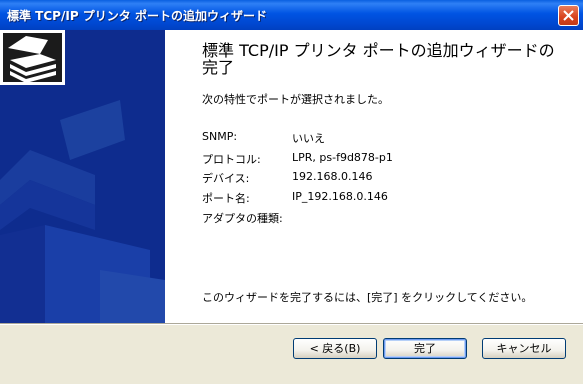 This screenshot has width=583, height=384. What do you see at coordinates (226, 178) in the screenshot?
I see `device-label: デバイス:` at bounding box center [226, 178].